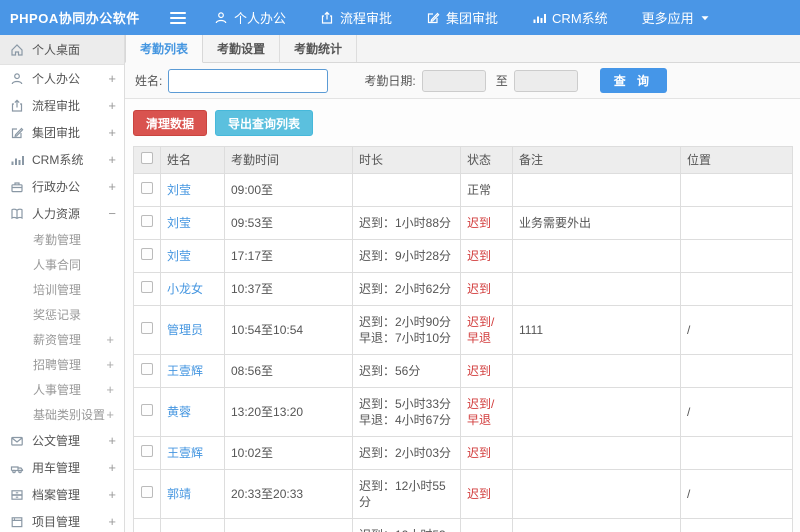 The image size is (800, 532). Describe the element at coordinates (62, 289) in the screenshot. I see `sidebar-subitem-培训管理: 培训管理` at that location.